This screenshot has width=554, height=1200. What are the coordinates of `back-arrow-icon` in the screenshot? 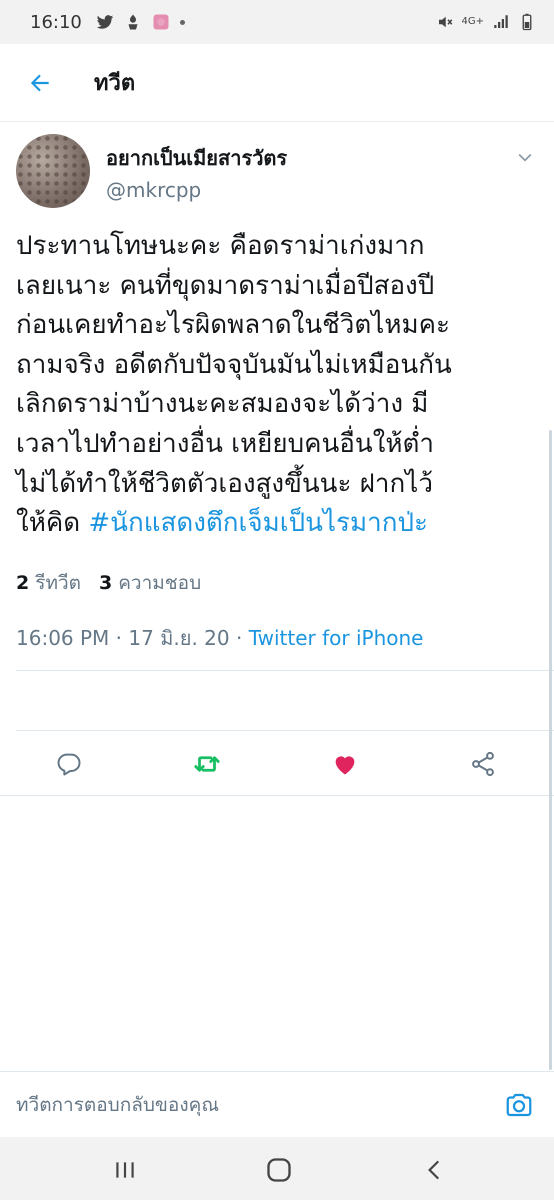 It's located at (39, 82).